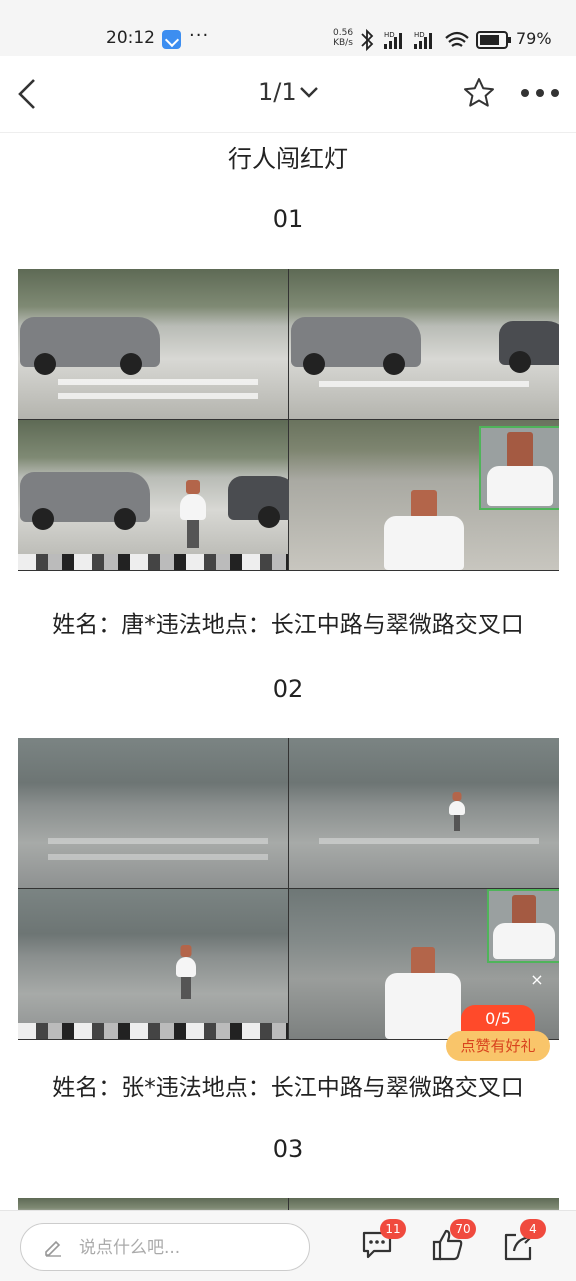  Describe the element at coordinates (199, 35) in the screenshot. I see `more-notifications-icon: ···` at that location.